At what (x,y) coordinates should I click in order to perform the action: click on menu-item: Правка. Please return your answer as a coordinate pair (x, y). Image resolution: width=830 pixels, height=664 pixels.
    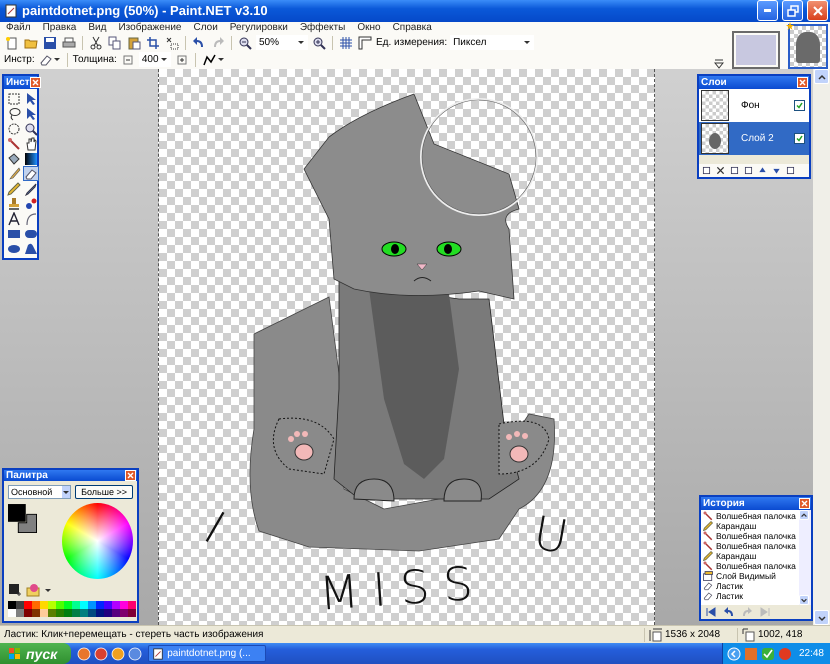
    Looking at the image, I should click on (59, 28).